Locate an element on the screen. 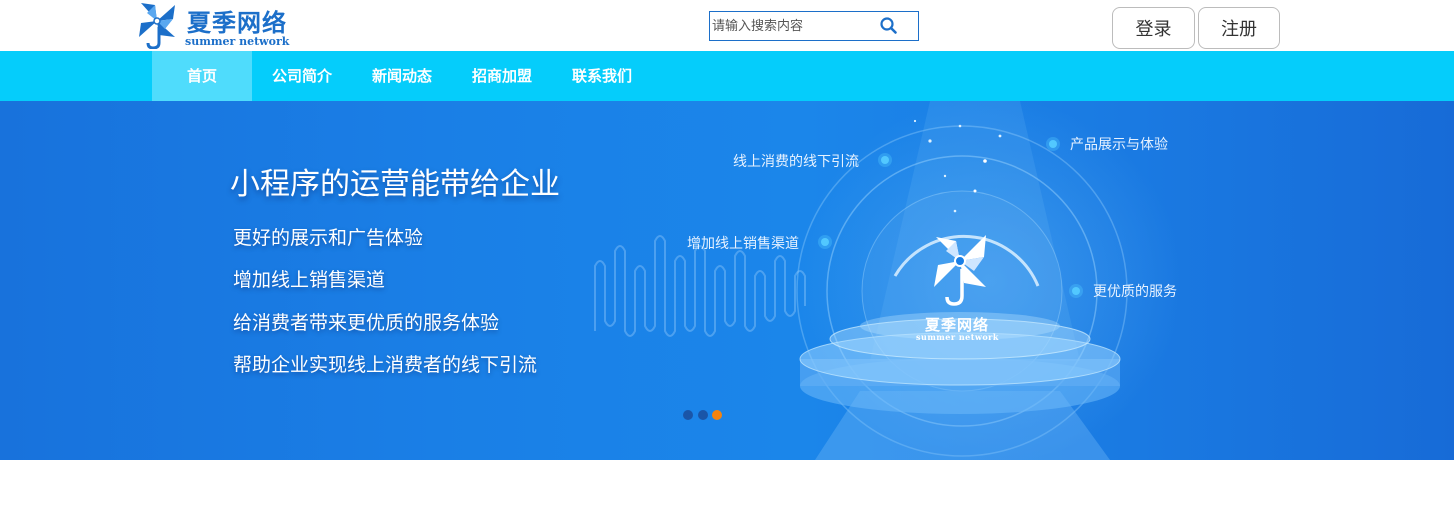 Image resolution: width=1454 pixels, height=518 pixels. feature-label: 产品展示与体验 is located at coordinates (1119, 145).